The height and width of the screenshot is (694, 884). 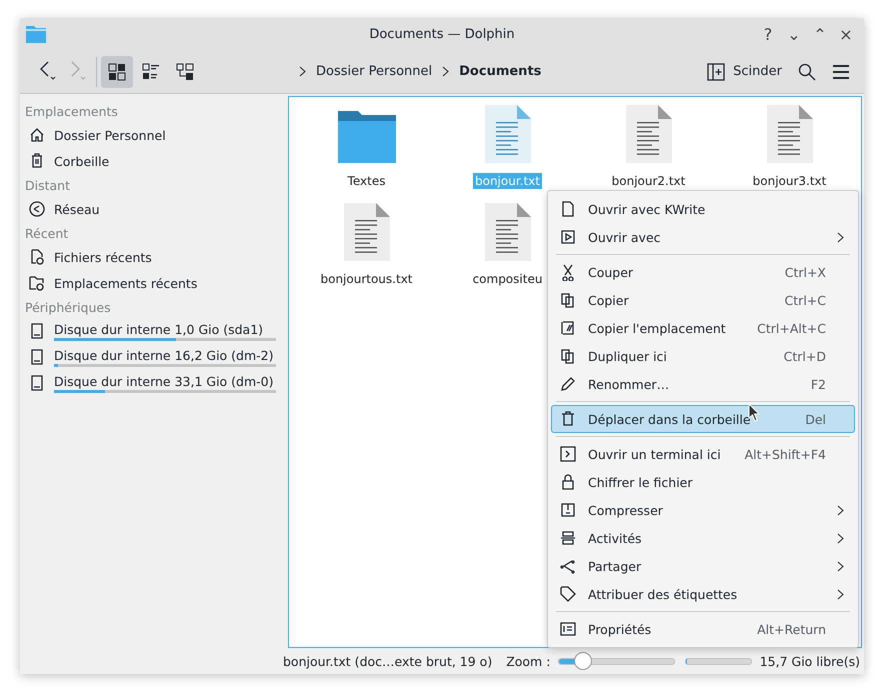 What do you see at coordinates (703, 510) in the screenshot?
I see `menu-item: Compresser` at bounding box center [703, 510].